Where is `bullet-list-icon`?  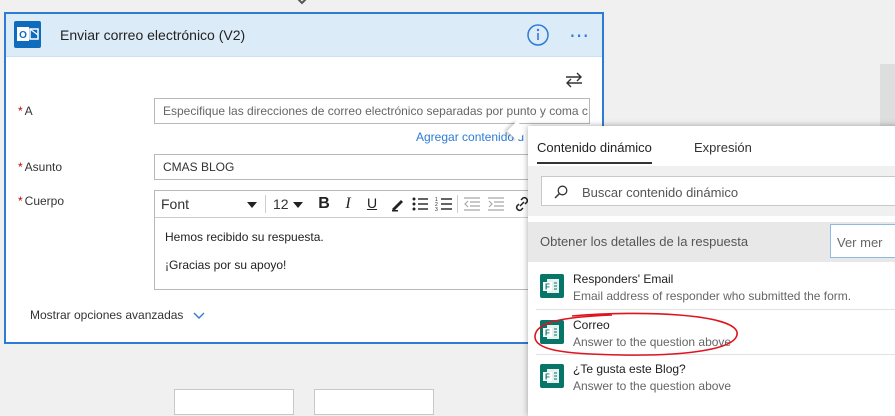 bullet-list-icon is located at coordinates (420, 204).